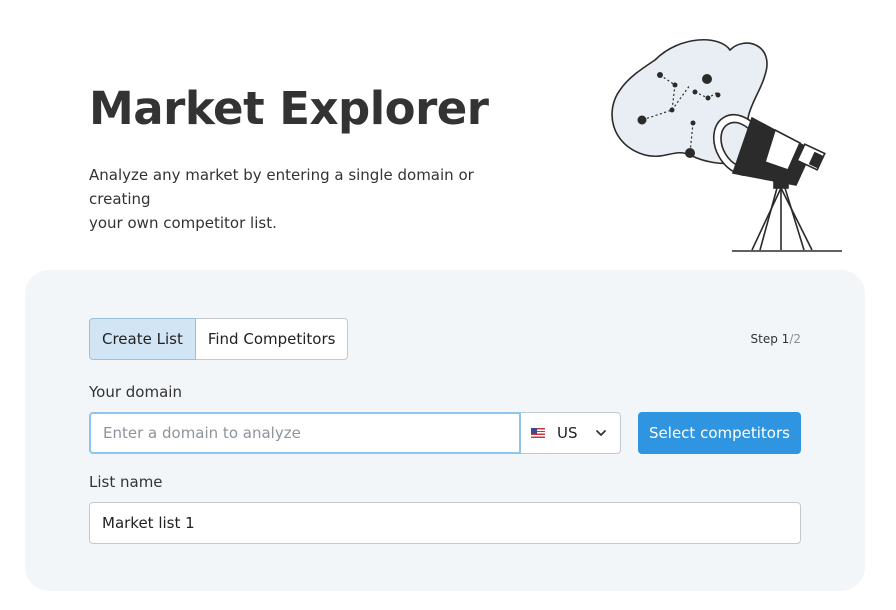  Describe the element at coordinates (795, 339) in the screenshot. I see `step-total: /2` at that location.